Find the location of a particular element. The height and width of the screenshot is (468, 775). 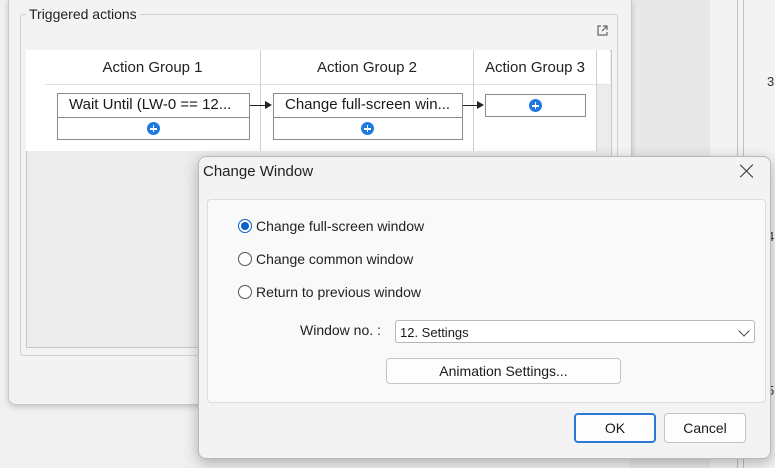

radio-return-to-previous-window: Return to previous window is located at coordinates (329, 292).